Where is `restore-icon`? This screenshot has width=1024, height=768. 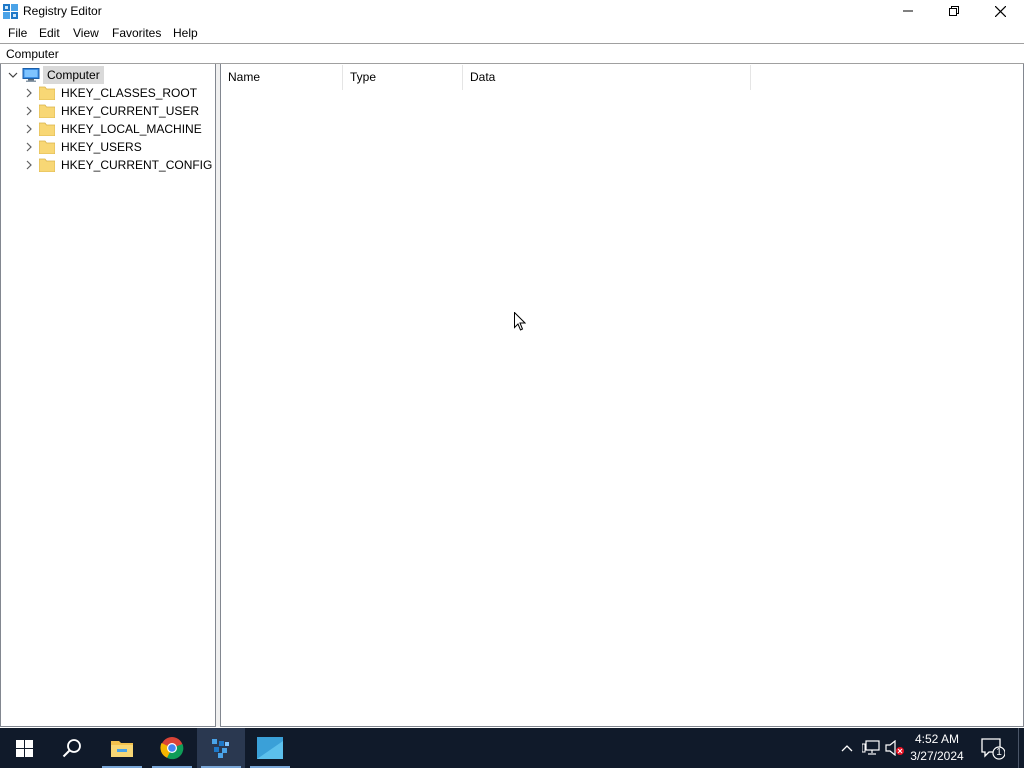
restore-icon is located at coordinates (954, 11).